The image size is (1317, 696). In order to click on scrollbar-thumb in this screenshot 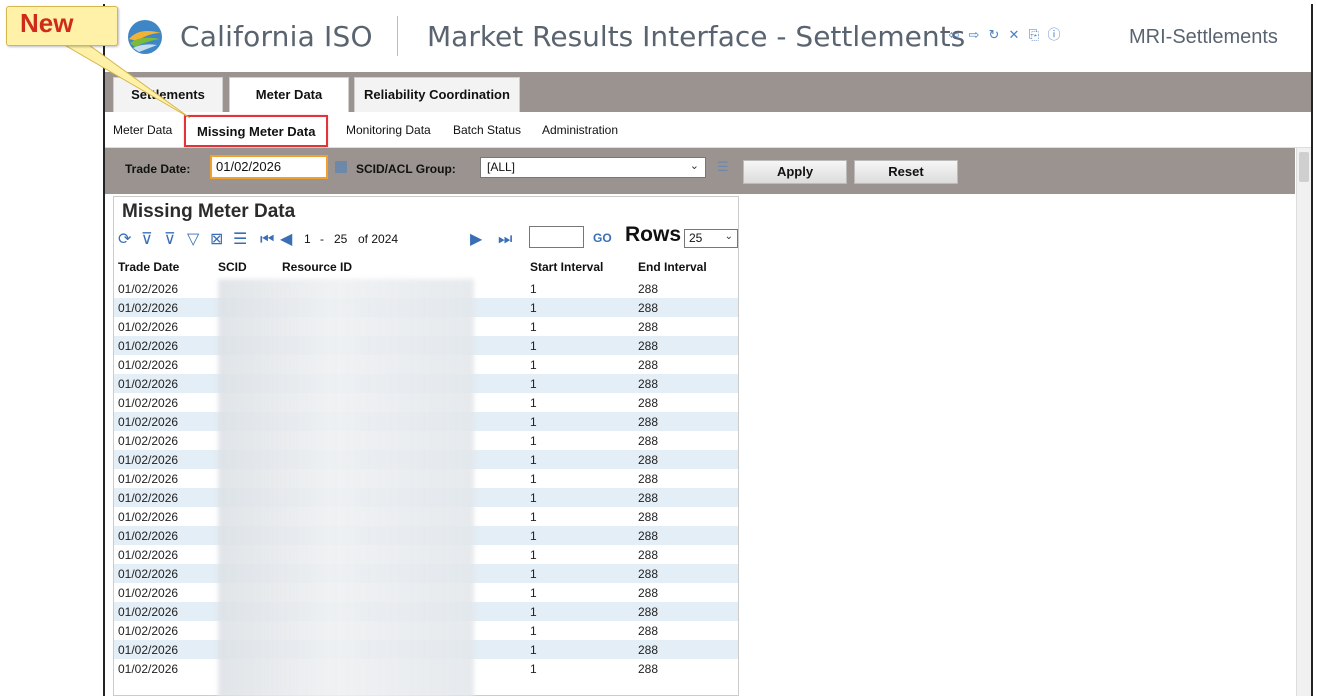, I will do `click(1304, 167)`.